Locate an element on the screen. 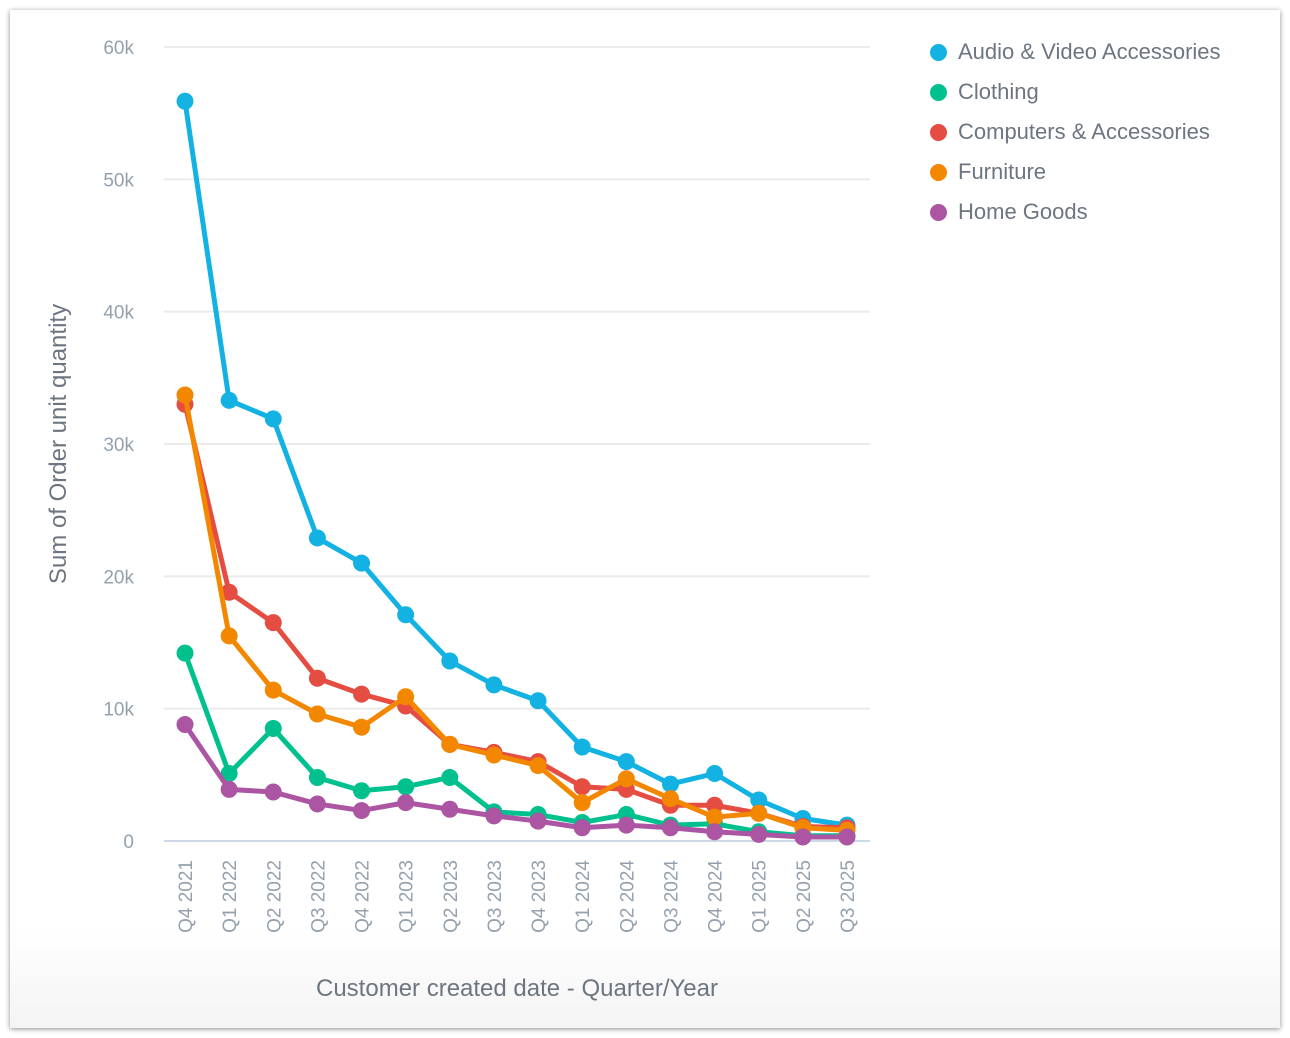 This screenshot has width=1290, height=1038. x-tick-label: Q1 2022 is located at coordinates (230, 896).